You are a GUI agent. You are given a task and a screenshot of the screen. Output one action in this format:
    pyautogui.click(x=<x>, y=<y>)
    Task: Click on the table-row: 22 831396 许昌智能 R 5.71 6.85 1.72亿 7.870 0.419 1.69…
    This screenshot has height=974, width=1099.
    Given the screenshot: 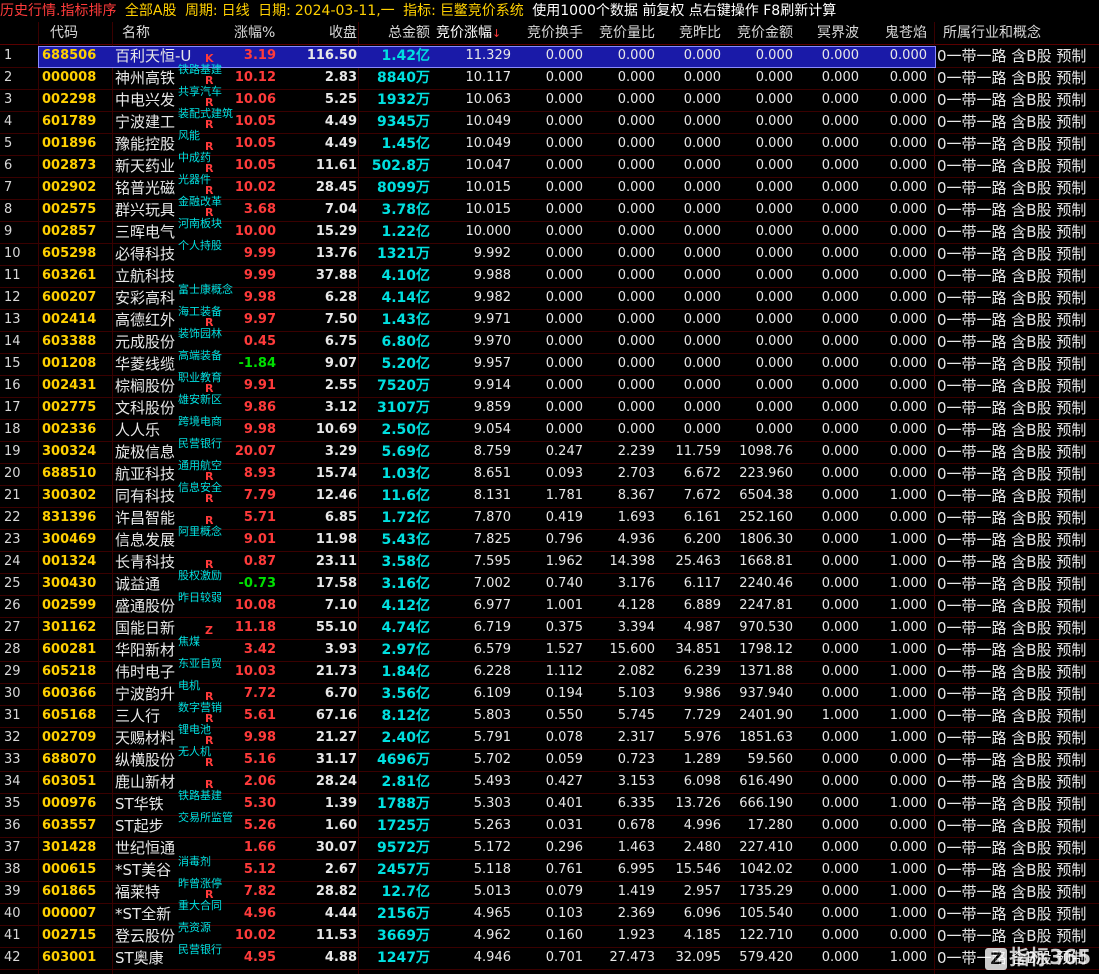 What is the action you would take?
    pyautogui.click(x=549, y=518)
    